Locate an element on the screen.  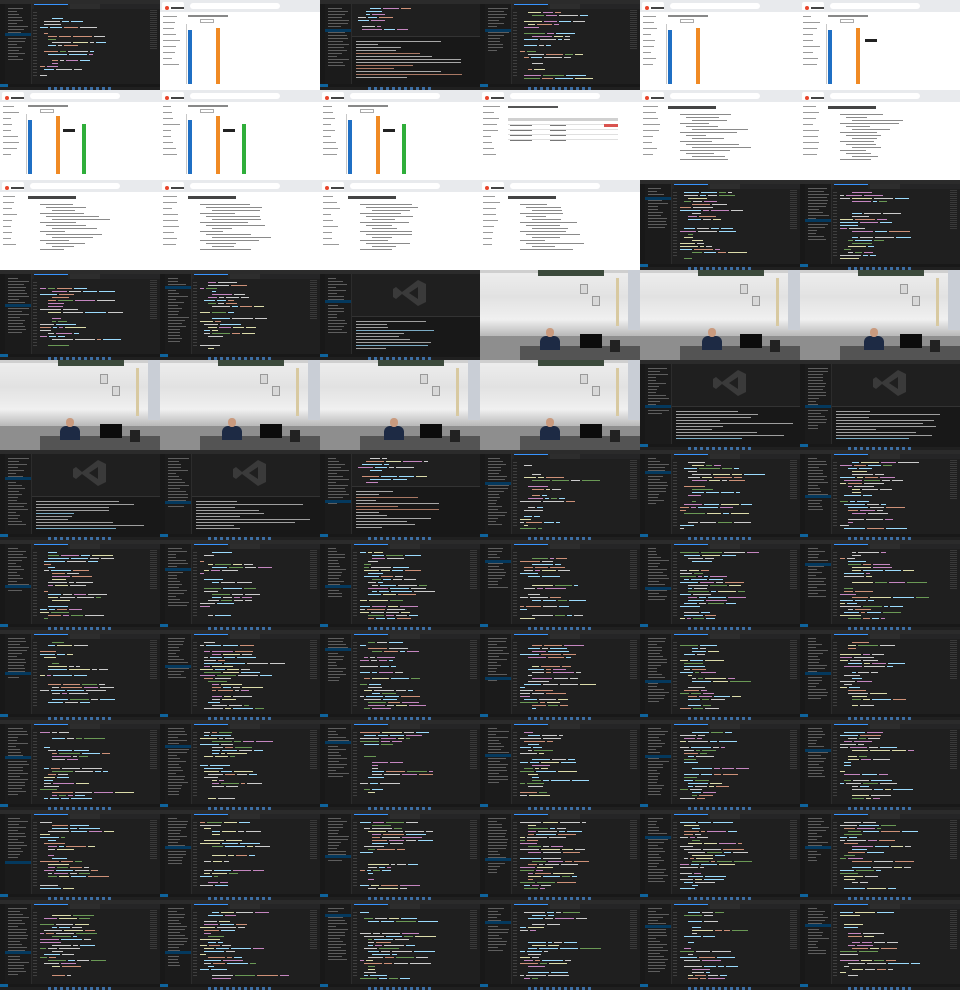
address-bar is located at coordinates (715, 96).